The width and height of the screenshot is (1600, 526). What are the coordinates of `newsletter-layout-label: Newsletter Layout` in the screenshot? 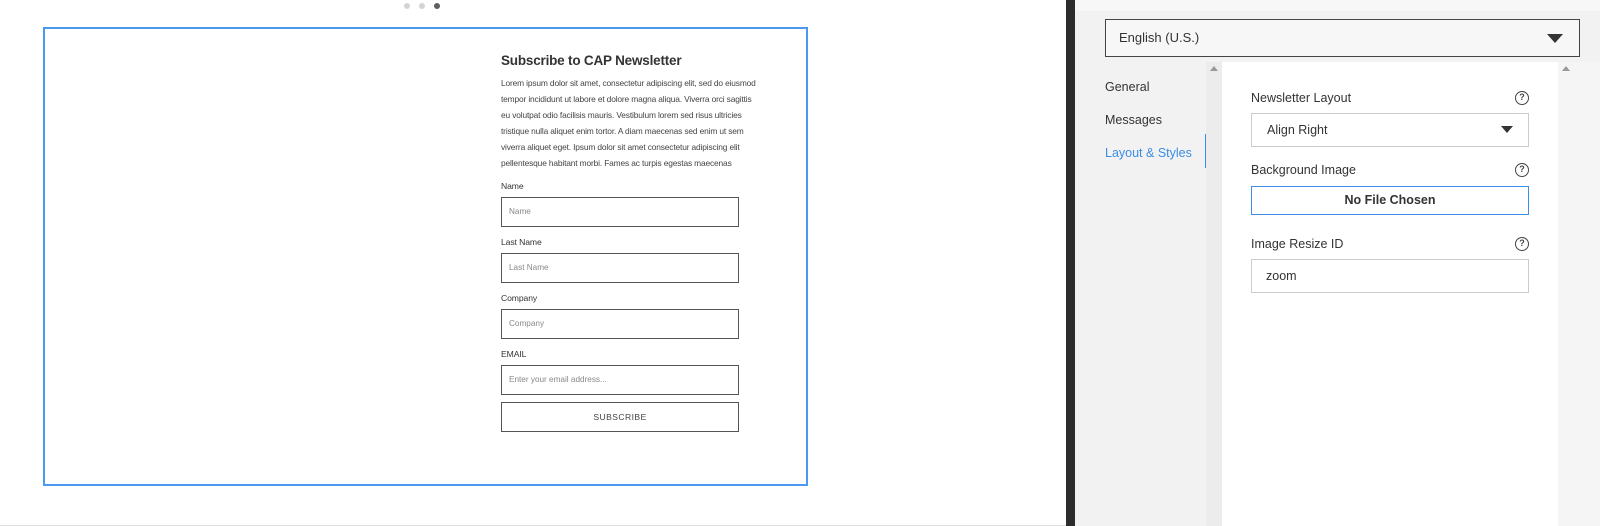 It's located at (1301, 98).